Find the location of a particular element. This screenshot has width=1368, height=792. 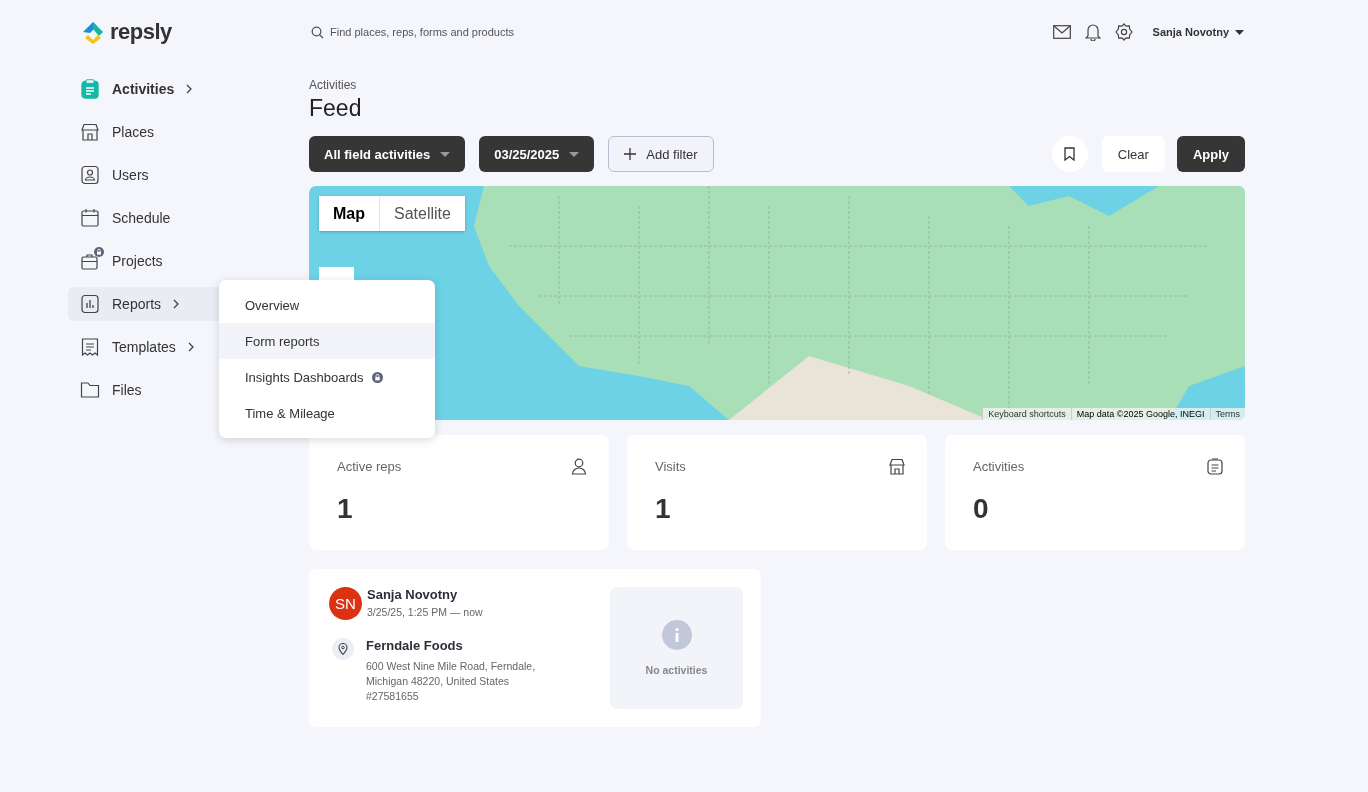

sidebar-item: Activities is located at coordinates (144, 89).